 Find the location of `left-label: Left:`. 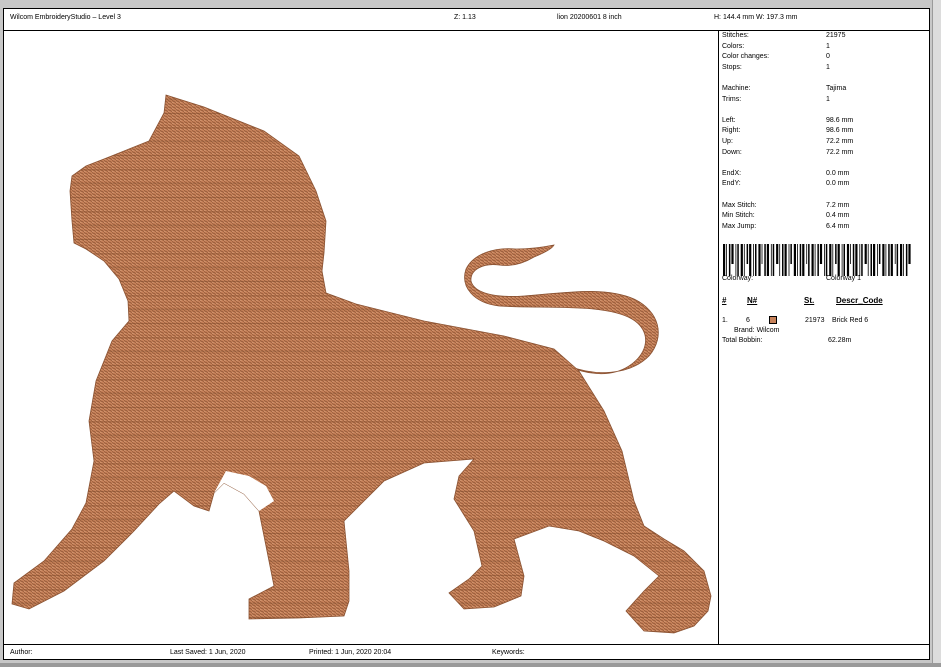

left-label: Left: is located at coordinates (729, 120).